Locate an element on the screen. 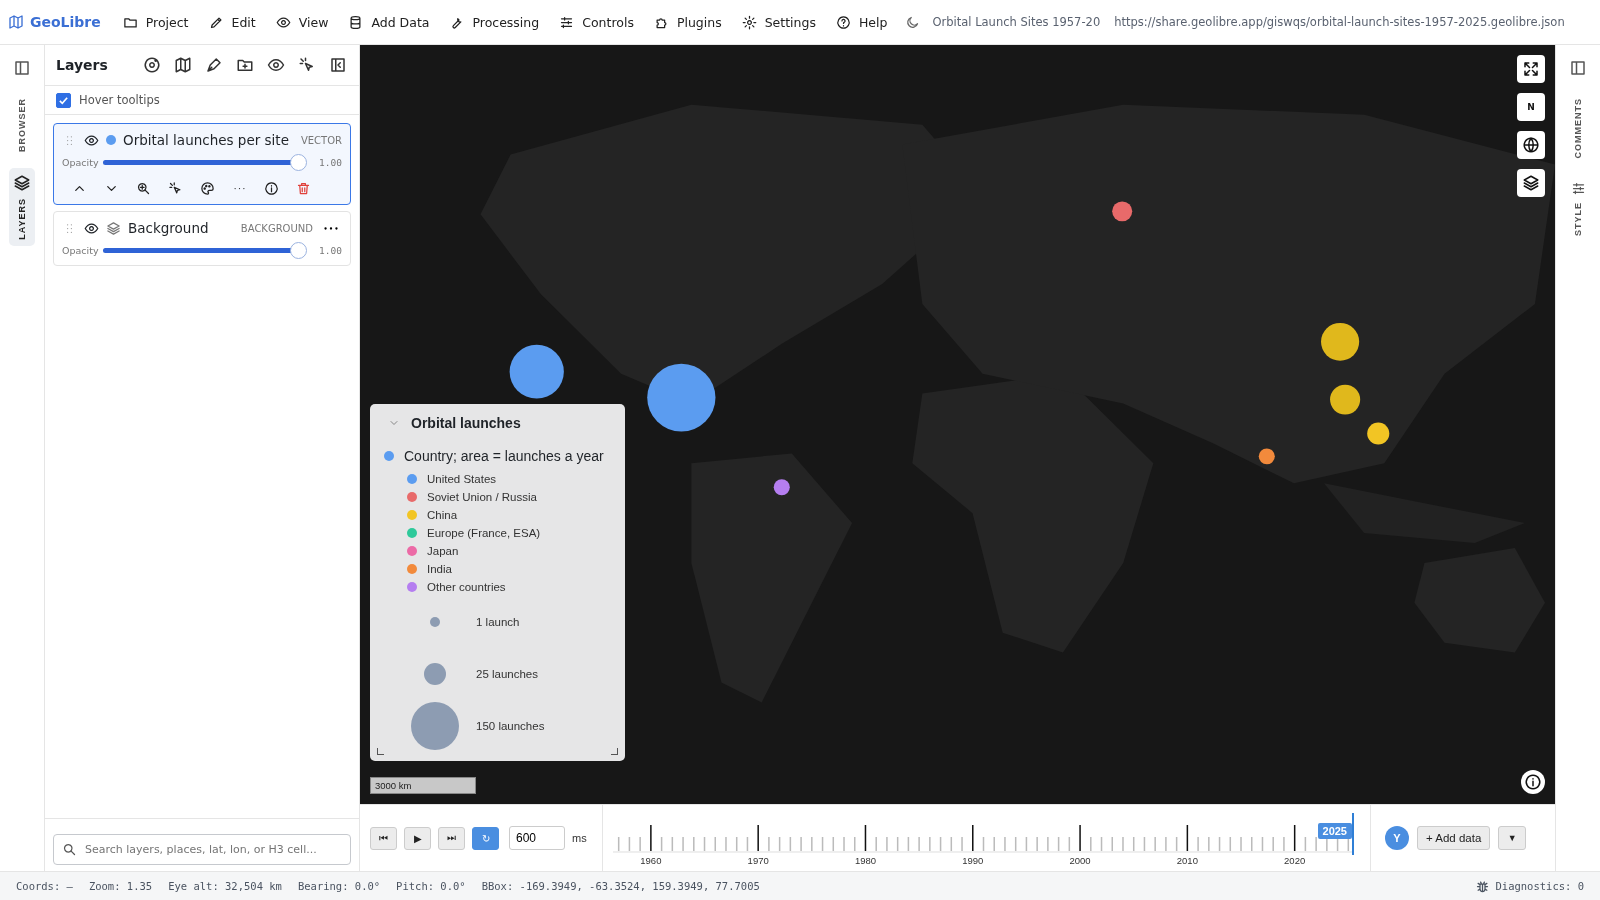  help-icon is located at coordinates (843, 22).